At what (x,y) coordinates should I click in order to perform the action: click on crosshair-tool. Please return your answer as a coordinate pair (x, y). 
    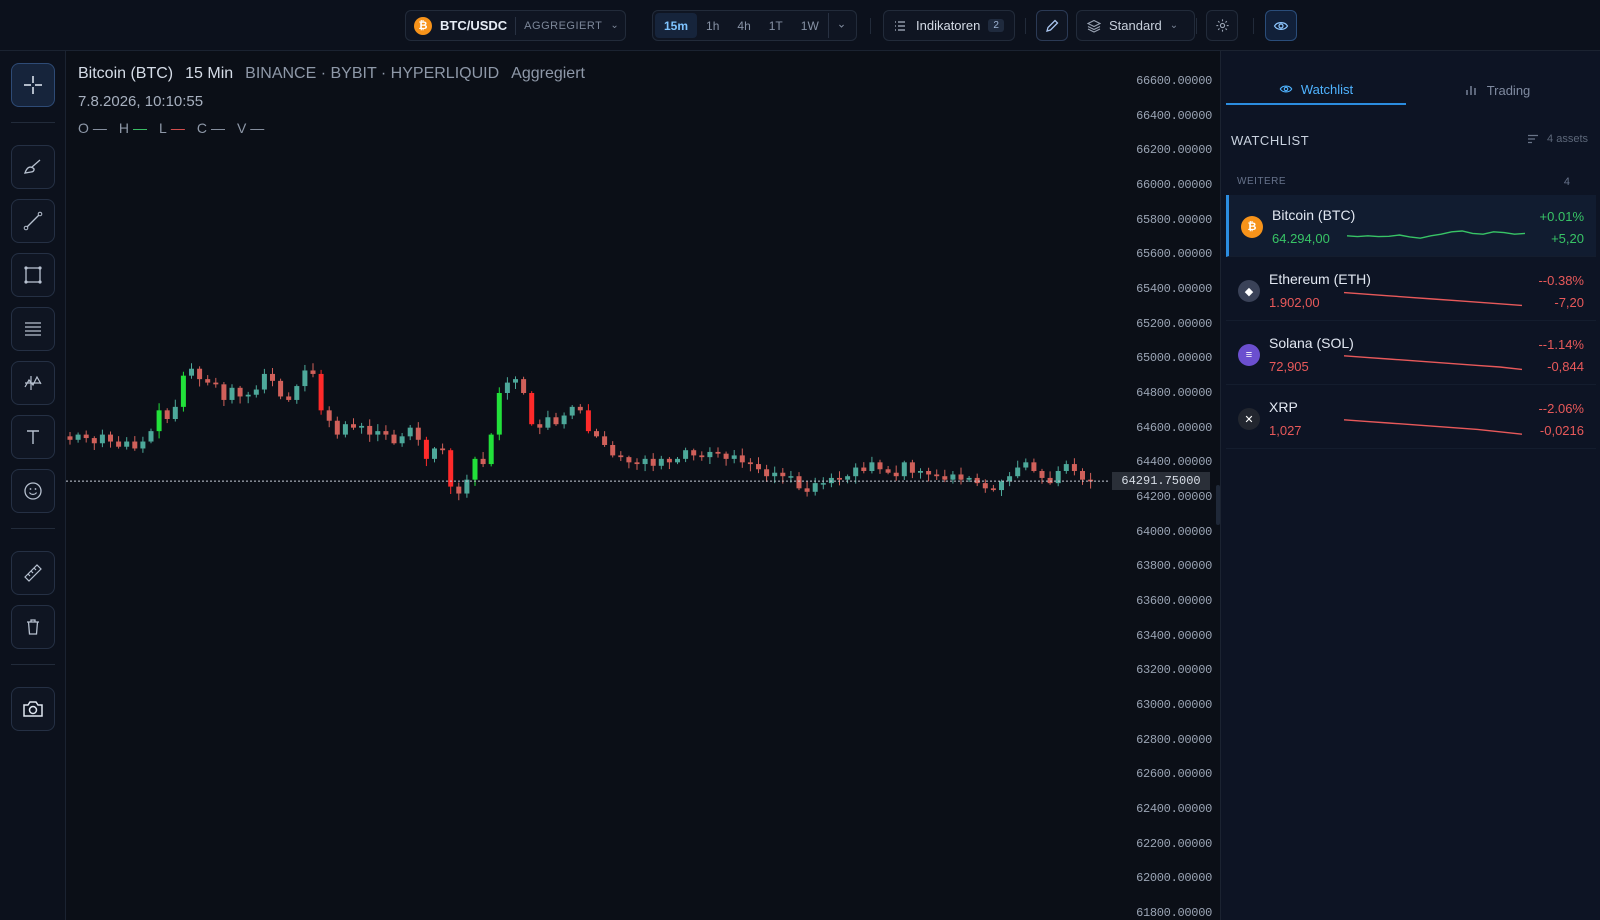
    Looking at the image, I should click on (33, 85).